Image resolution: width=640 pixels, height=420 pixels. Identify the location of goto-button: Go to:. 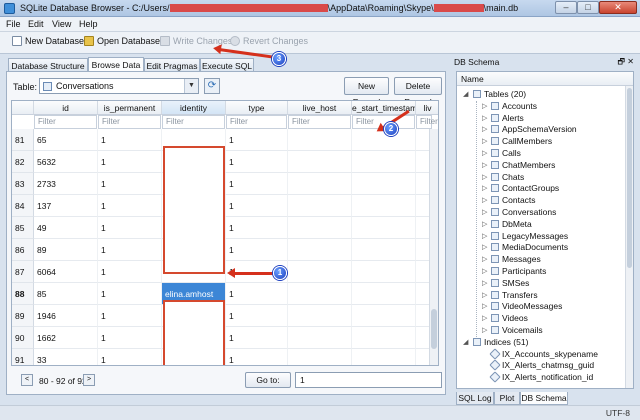
(268, 380).